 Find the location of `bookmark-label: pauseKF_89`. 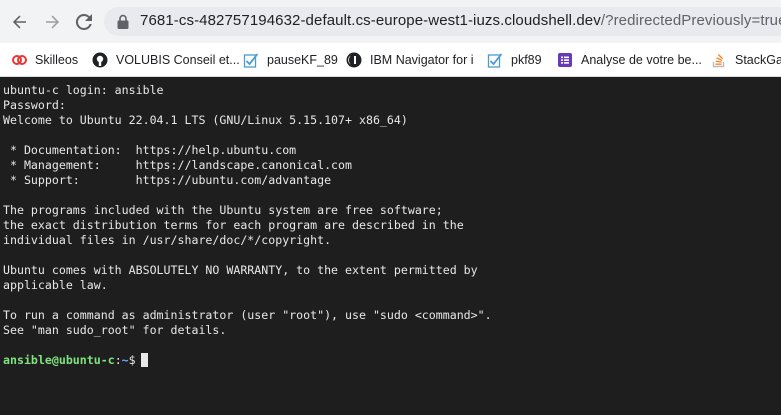

bookmark-label: pauseKF_89 is located at coordinates (302, 60).